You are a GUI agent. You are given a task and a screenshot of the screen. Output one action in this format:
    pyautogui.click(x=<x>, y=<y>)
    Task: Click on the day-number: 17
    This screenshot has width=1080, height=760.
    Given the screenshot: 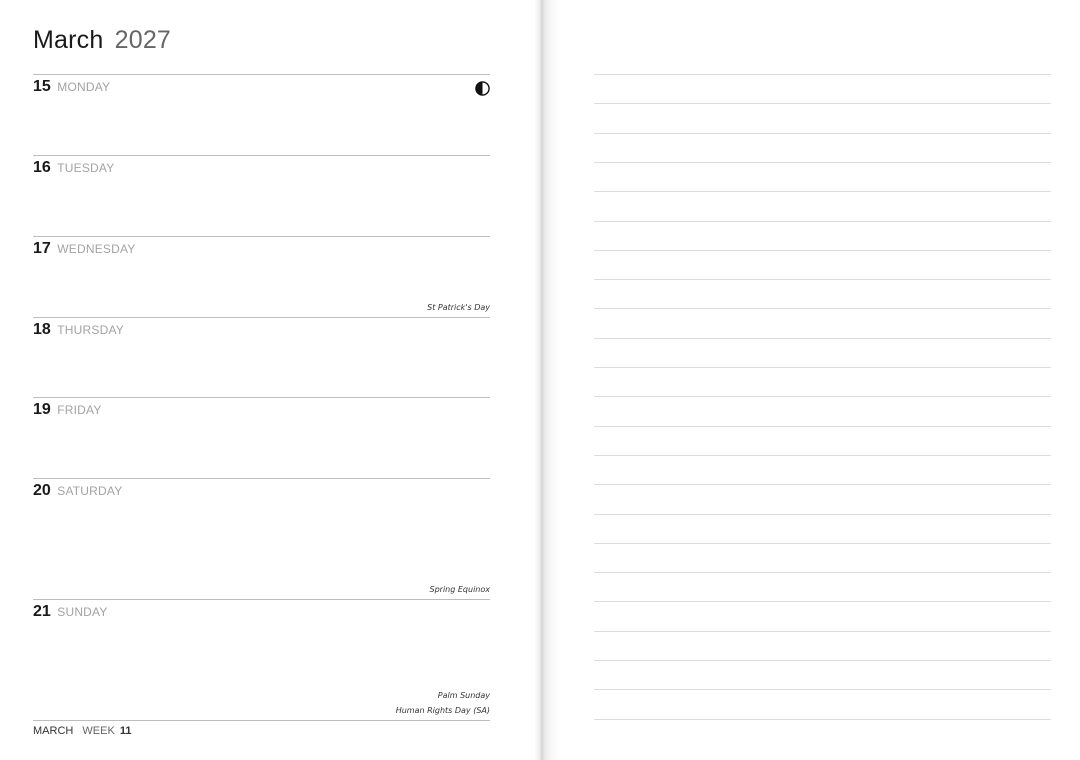 What is the action you would take?
    pyautogui.click(x=42, y=248)
    